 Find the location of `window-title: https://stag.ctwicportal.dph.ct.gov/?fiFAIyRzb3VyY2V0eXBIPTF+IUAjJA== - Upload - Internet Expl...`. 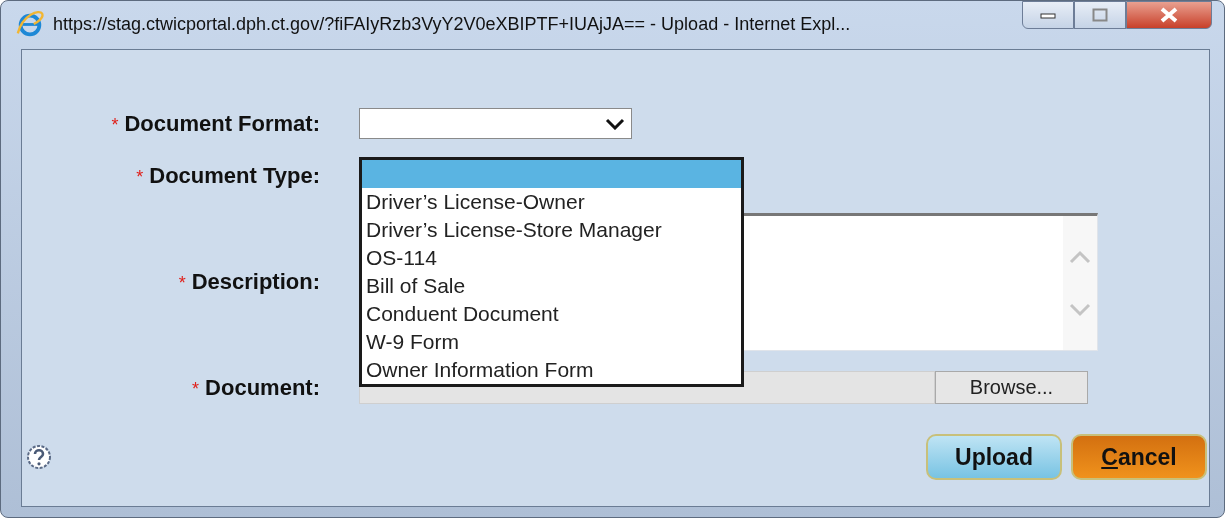

window-title: https://stag.ctwicportal.dph.ct.gov/?fiFAIyRzb3VyY2V0eXBIPTF+IUAjJA== - Upload - Internet Expl... is located at coordinates (452, 24).